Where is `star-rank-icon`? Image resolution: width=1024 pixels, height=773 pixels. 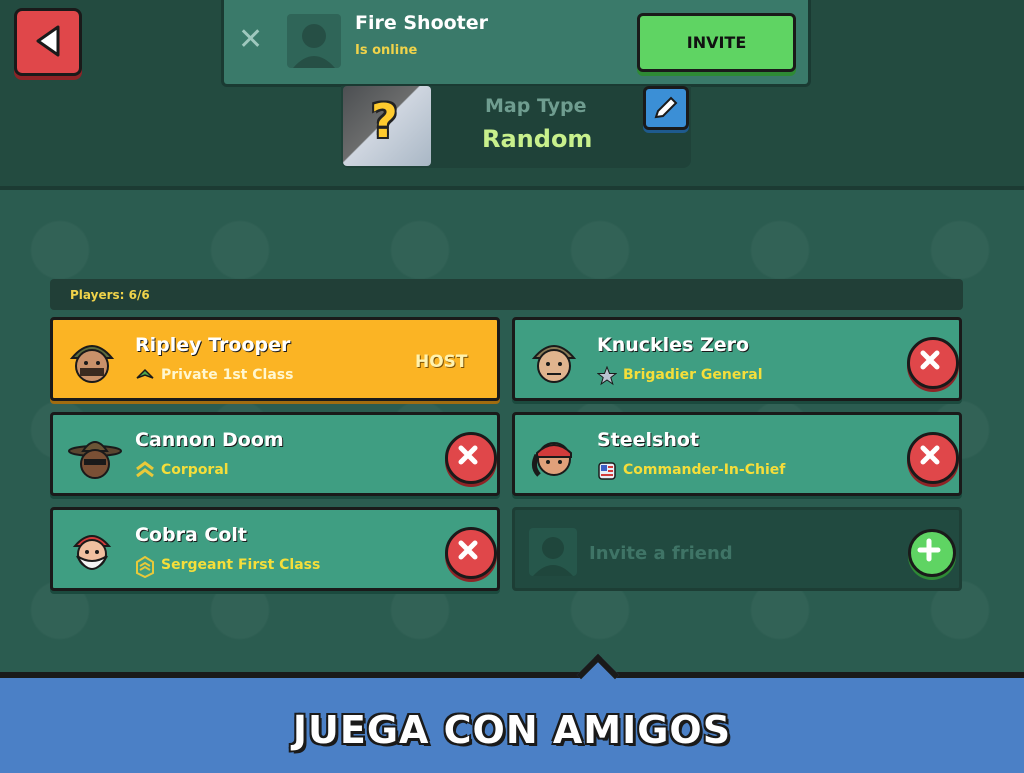
star-rank-icon is located at coordinates (607, 376).